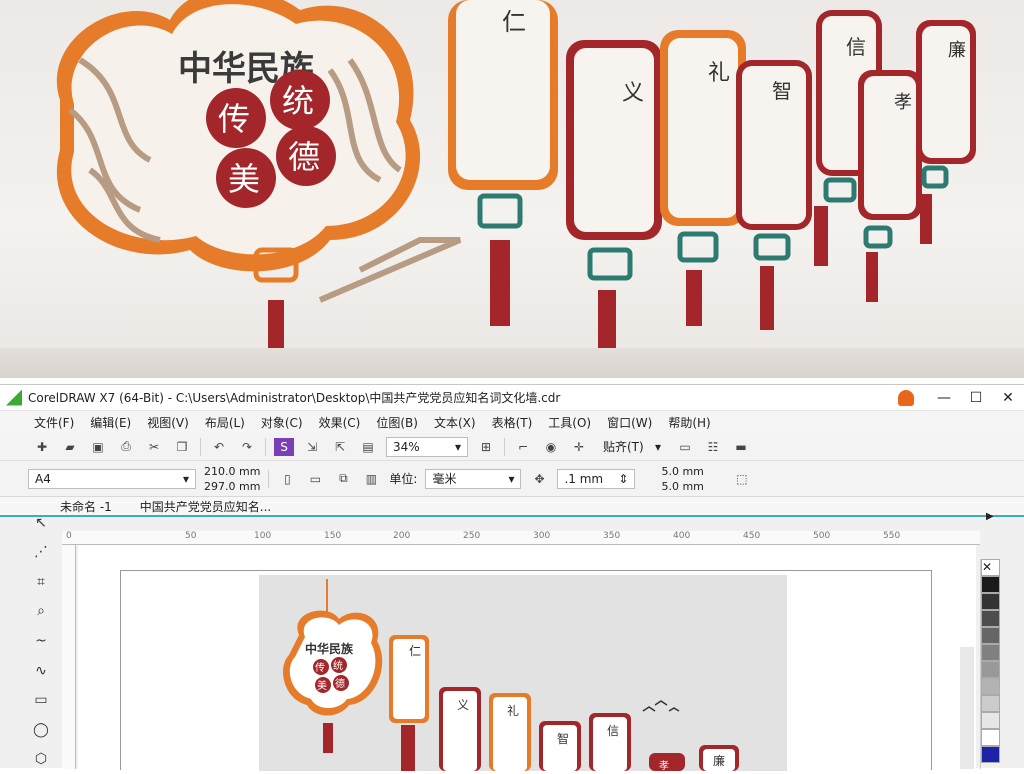 The image size is (1024, 774). What do you see at coordinates (623, 447) in the screenshot?
I see `snap-label: 贴齐(T)` at bounding box center [623, 447].